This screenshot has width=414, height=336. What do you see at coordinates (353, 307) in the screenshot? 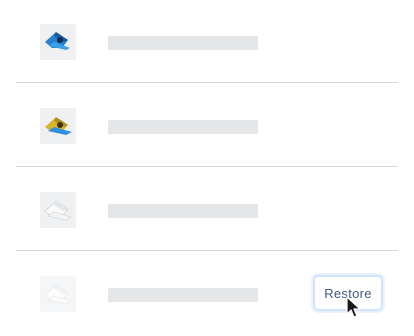
I see `mouse-pointer-icon` at bounding box center [353, 307].